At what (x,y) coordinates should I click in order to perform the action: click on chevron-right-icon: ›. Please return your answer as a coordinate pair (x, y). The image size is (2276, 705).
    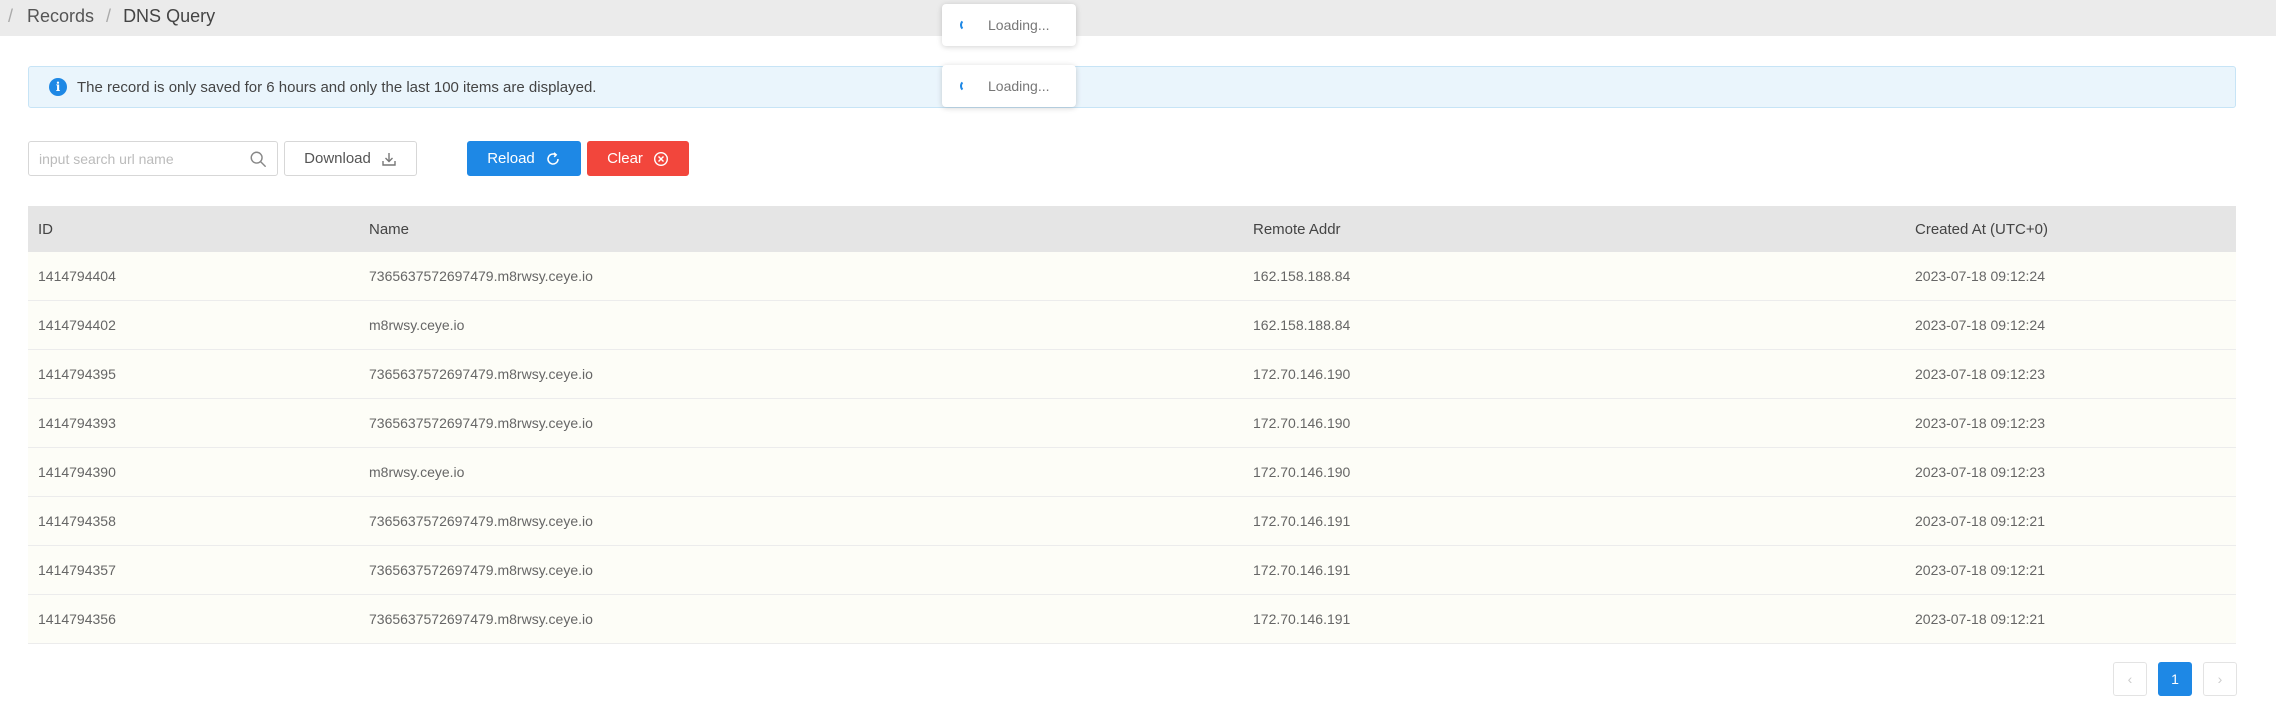
    Looking at the image, I should click on (2220, 679).